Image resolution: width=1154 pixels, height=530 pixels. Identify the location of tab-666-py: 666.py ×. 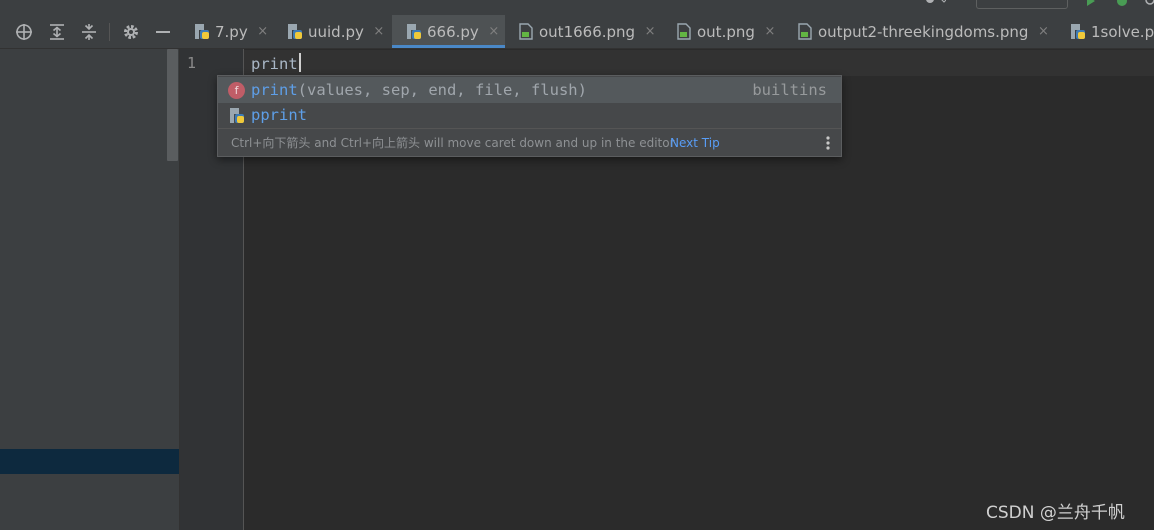
(448, 31).